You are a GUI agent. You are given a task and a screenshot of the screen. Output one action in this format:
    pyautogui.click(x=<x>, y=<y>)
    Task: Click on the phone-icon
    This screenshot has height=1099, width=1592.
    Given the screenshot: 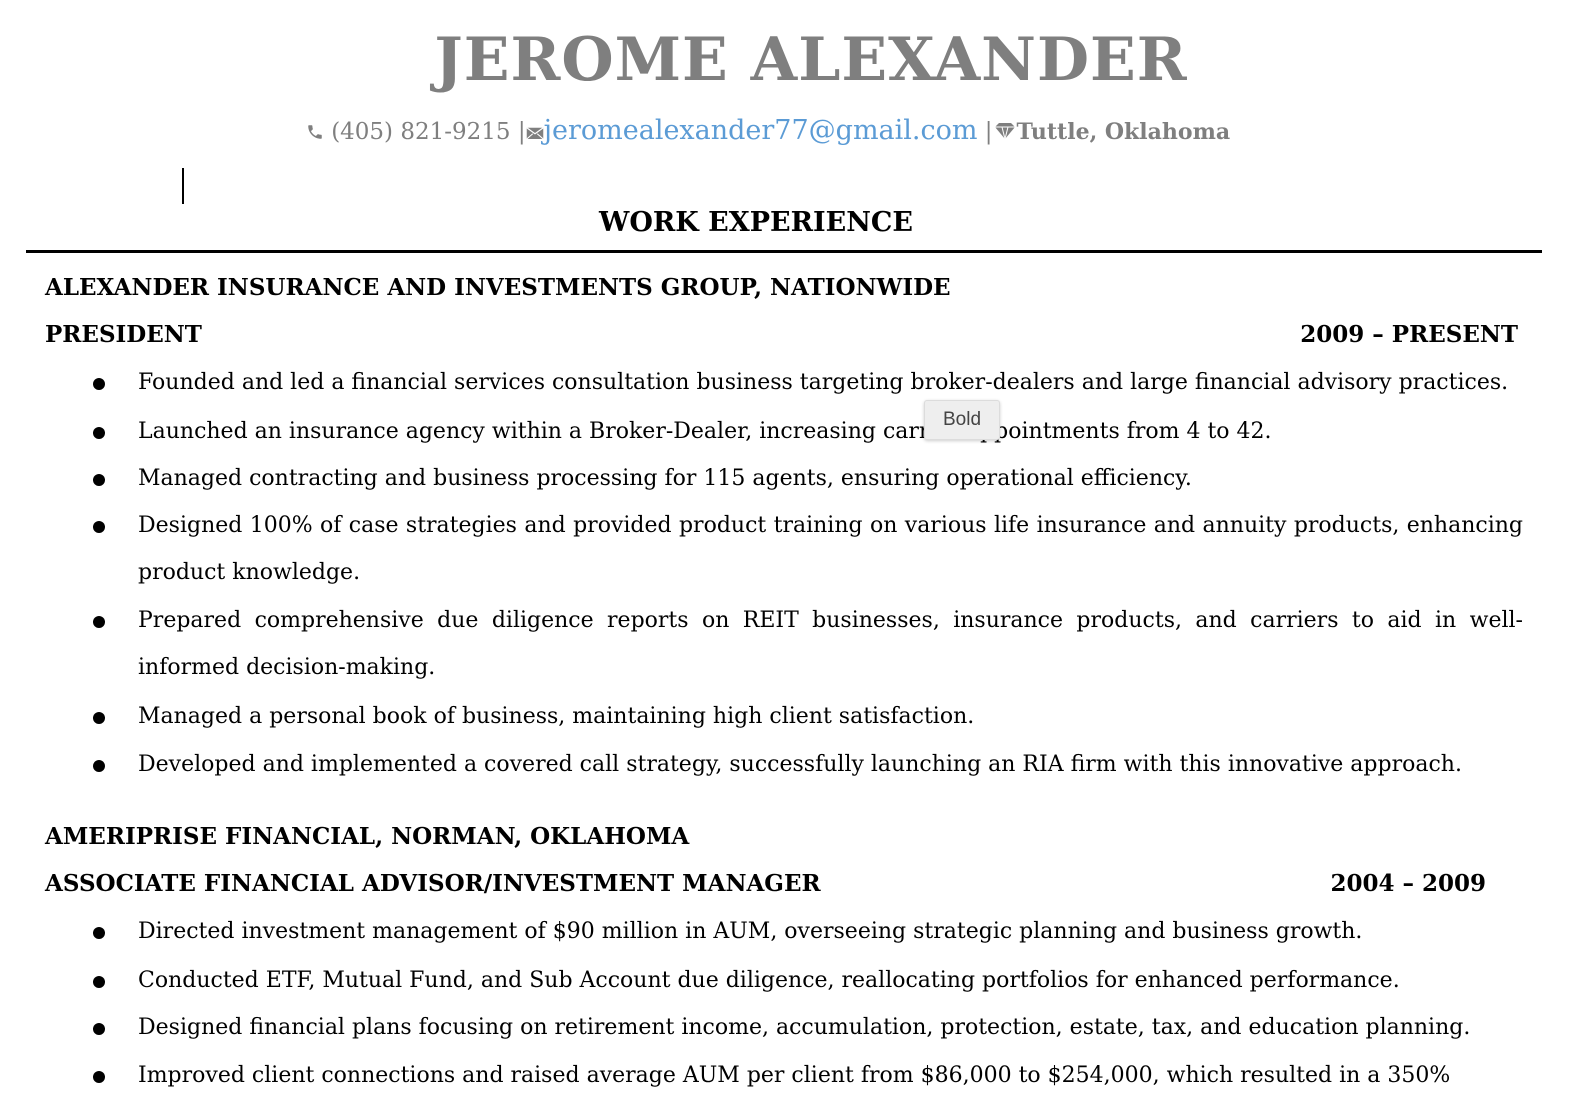 What is the action you would take?
    pyautogui.click(x=315, y=132)
    